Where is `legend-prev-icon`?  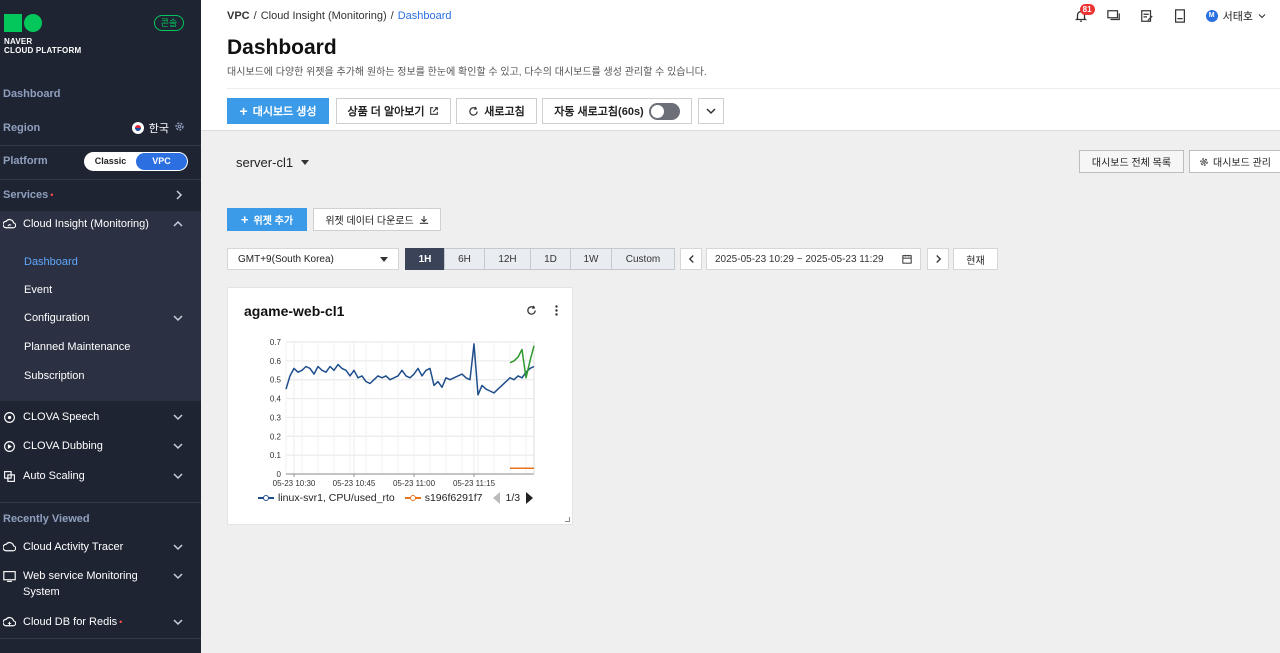 legend-prev-icon is located at coordinates (496, 498).